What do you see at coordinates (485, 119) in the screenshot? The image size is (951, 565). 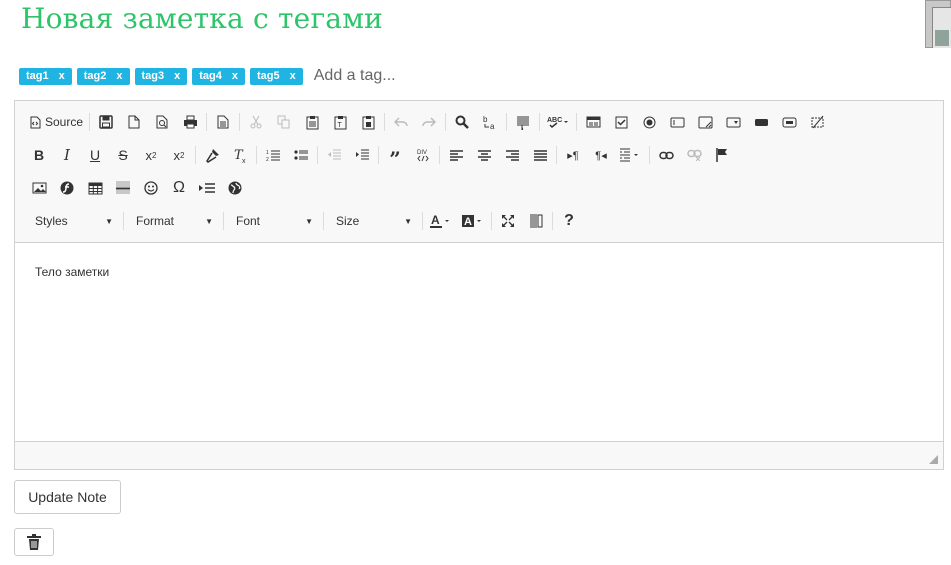 I see `svg-text: b` at bounding box center [485, 119].